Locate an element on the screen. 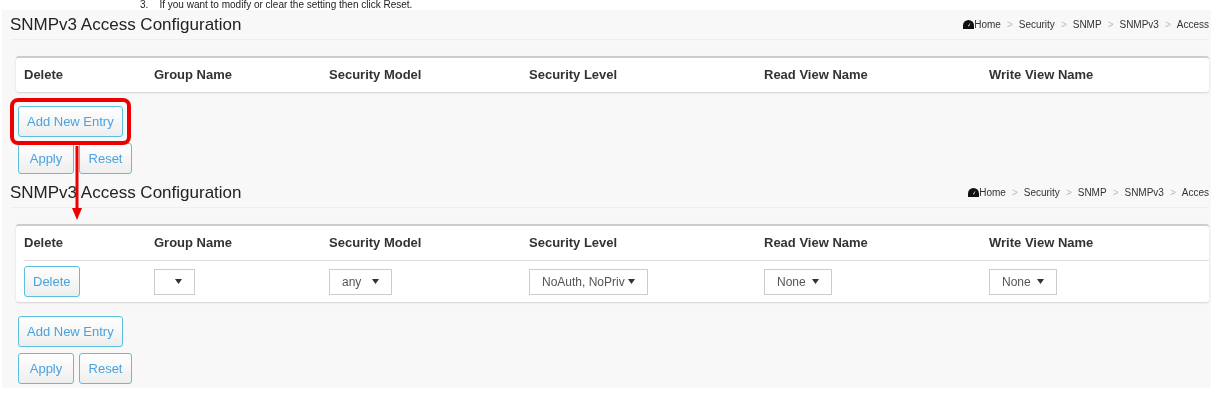  instruction-text: 3. If you want to modify or clear the setting then click Reset. is located at coordinates (276, 5).